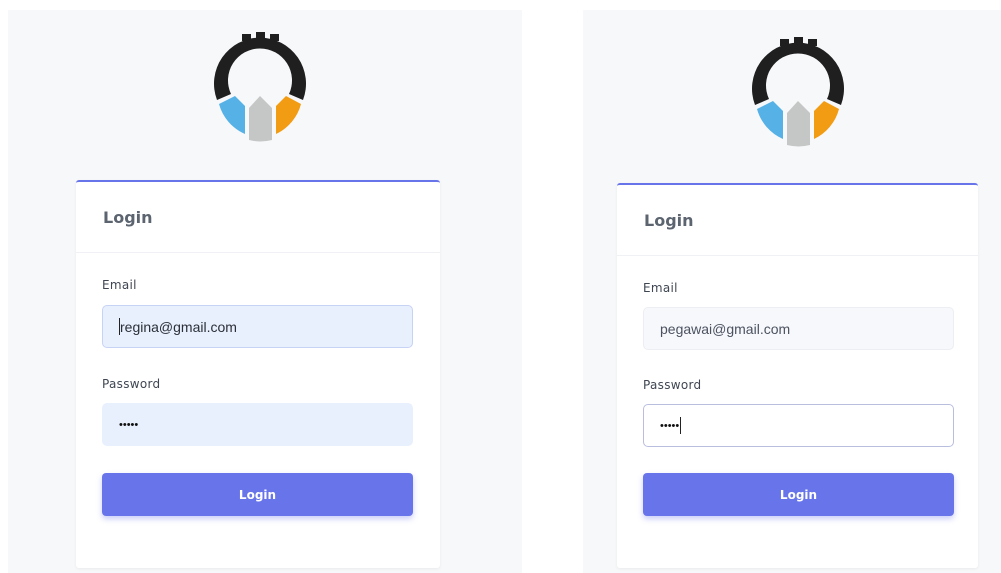  I want to click on email-value: regina@gmail.com, so click(178, 326).